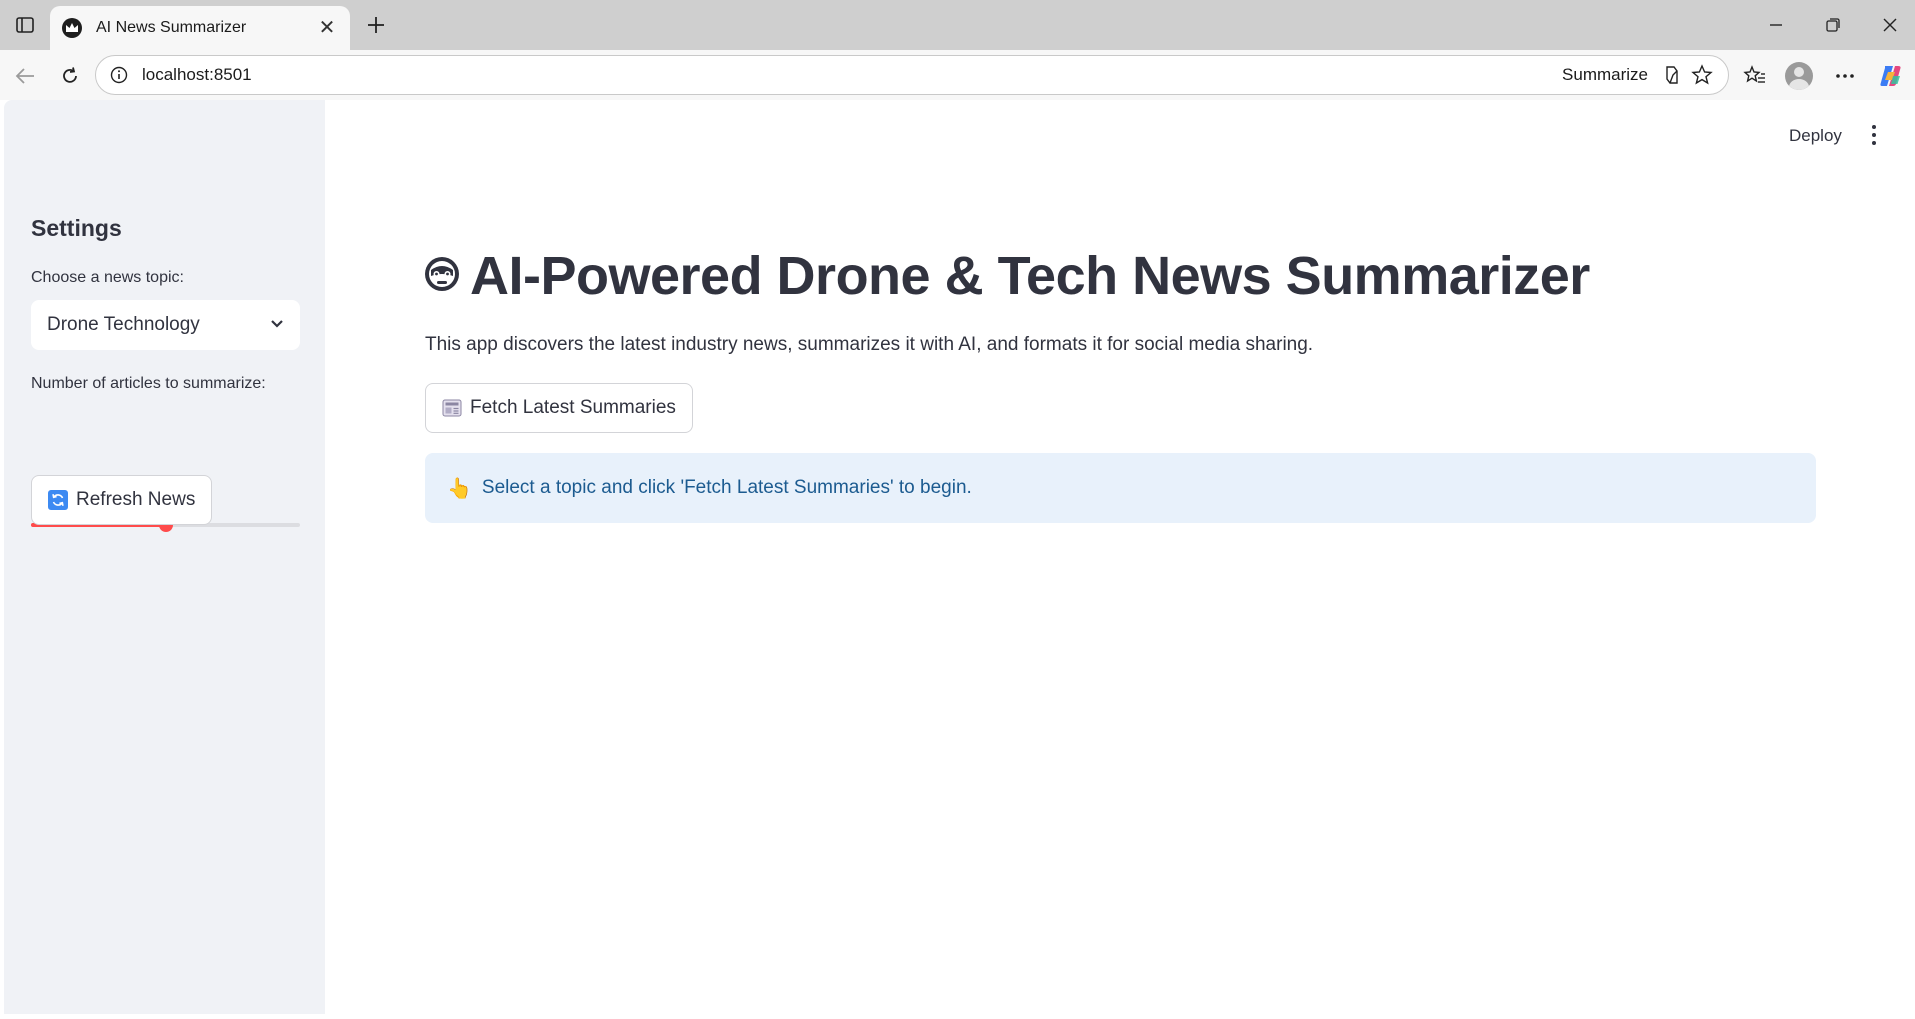 The height and width of the screenshot is (1019, 1915). I want to click on page-title: AI-Powered Drone & Tech News Summarizer, so click(1006, 276).